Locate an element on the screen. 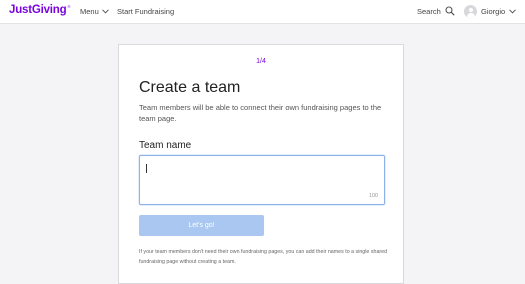 Image resolution: width=525 pixels, height=284 pixels. team-name-input: 100 is located at coordinates (262, 180).